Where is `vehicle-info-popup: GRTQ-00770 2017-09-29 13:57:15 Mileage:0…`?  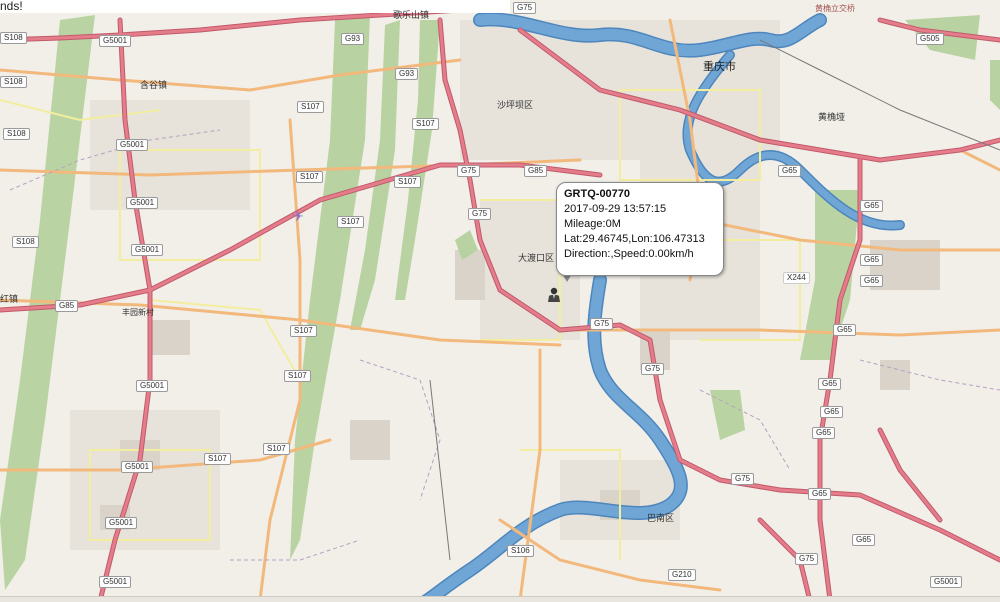
vehicle-info-popup: GRTQ-00770 2017-09-29 13:57:15 Mileage:0… is located at coordinates (640, 229).